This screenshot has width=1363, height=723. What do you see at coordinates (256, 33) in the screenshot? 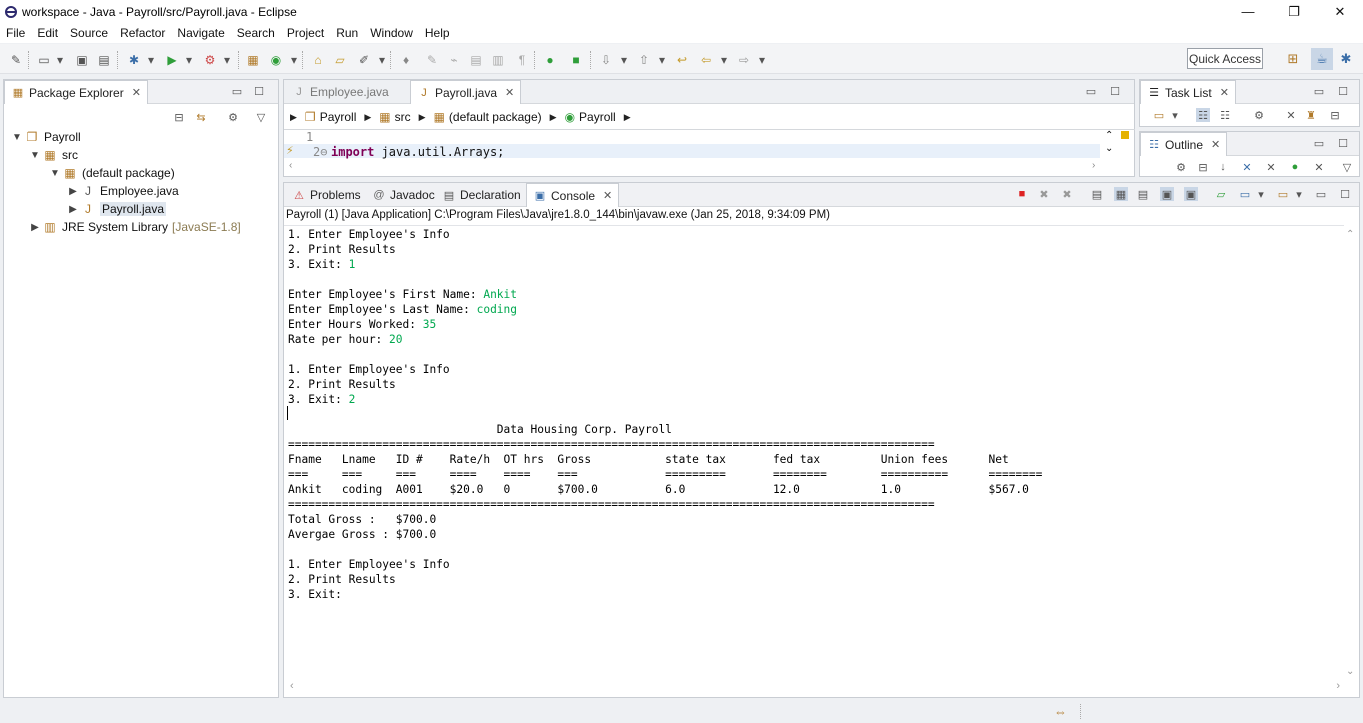
I see `menu-search: Search` at bounding box center [256, 33].